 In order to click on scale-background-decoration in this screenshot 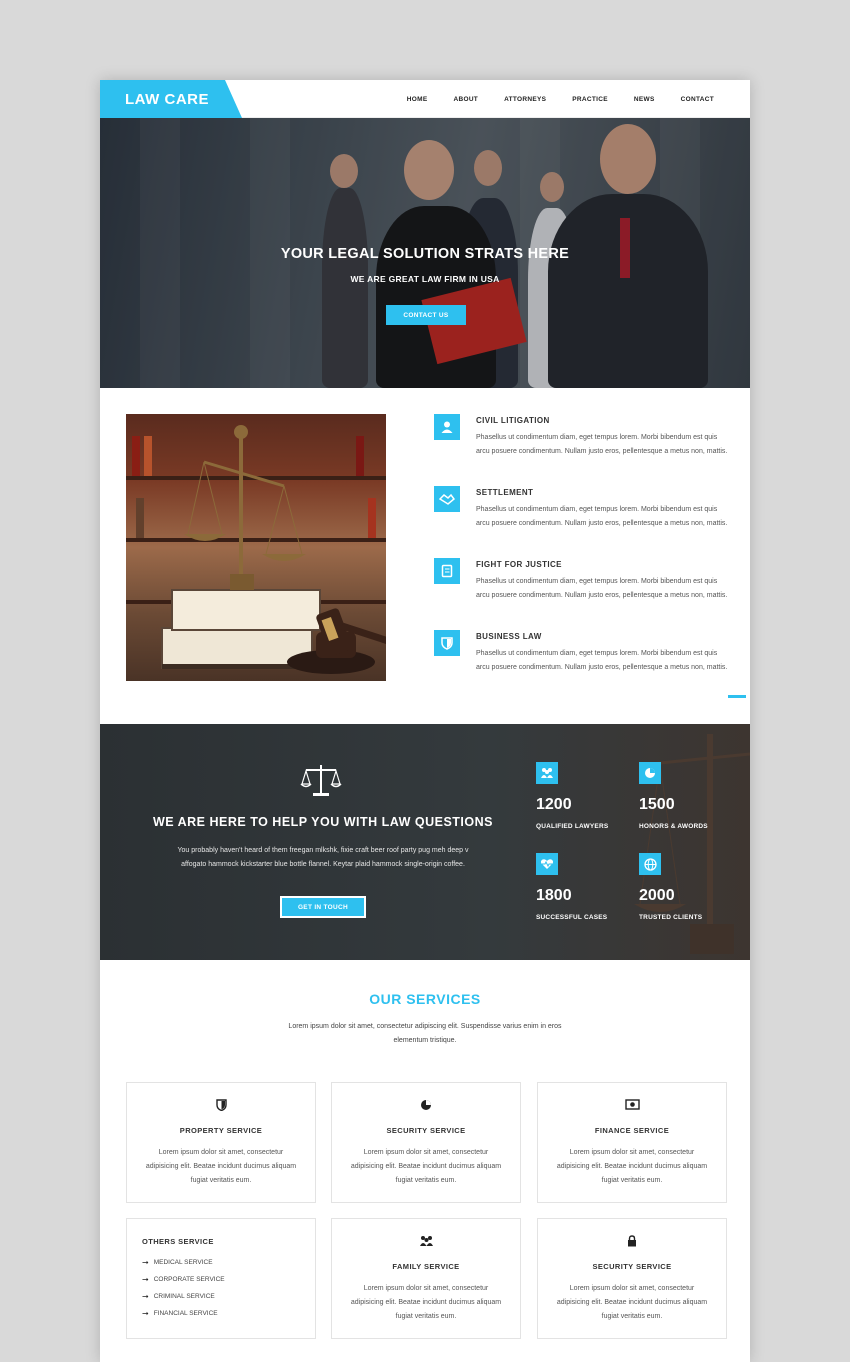, I will do `click(692, 844)`.